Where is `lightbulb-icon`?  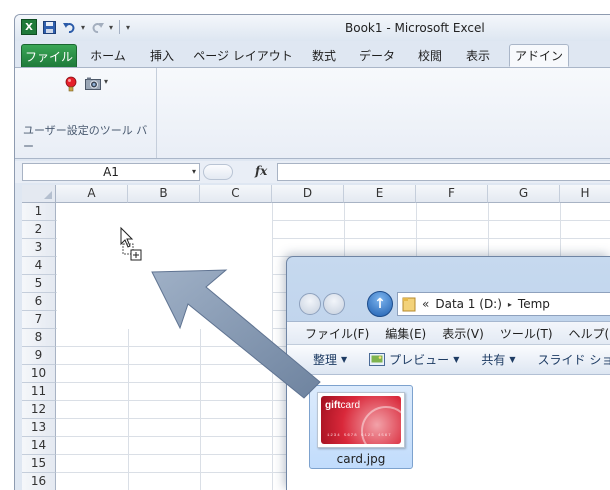
lightbulb-icon is located at coordinates (71, 84).